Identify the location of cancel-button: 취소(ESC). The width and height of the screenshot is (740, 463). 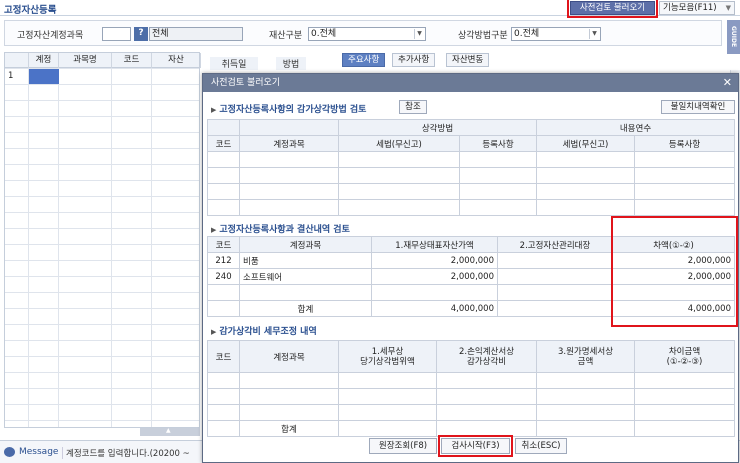
(541, 446).